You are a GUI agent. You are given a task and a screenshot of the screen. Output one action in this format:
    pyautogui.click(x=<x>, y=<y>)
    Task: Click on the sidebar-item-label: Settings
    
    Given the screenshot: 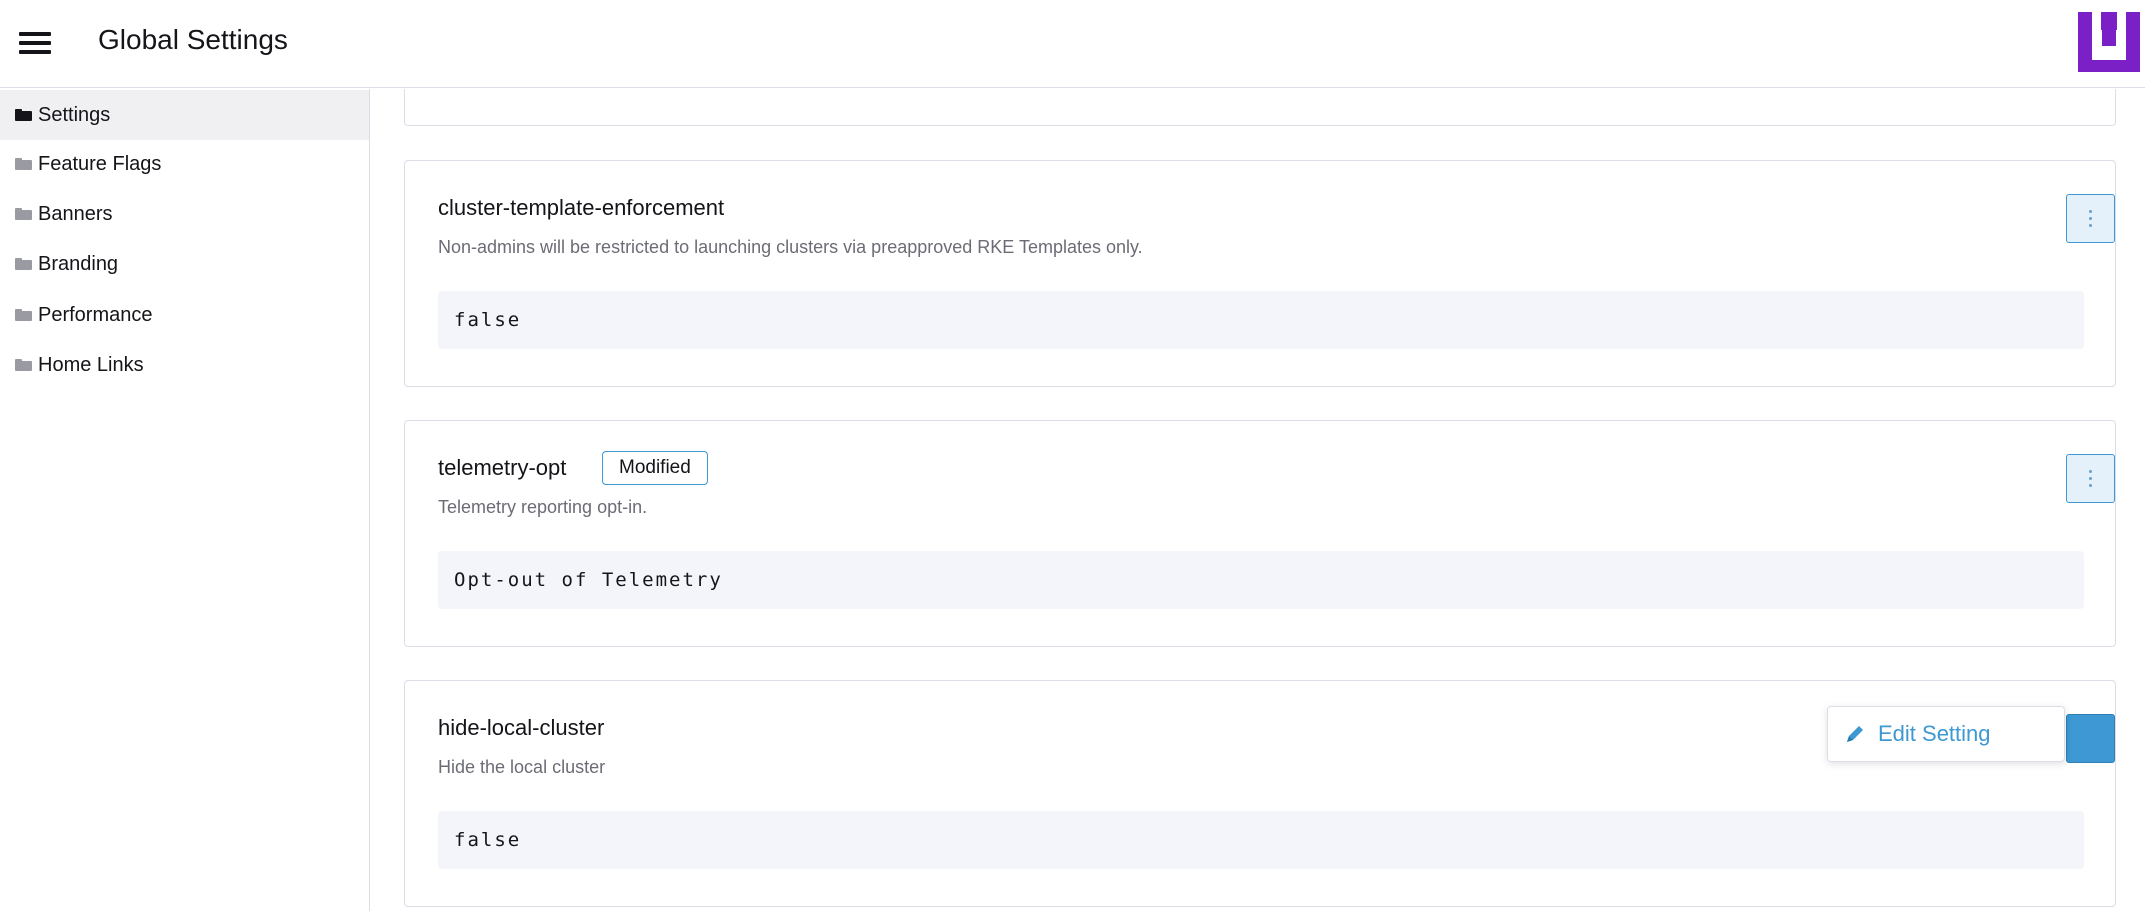 What is the action you would take?
    pyautogui.click(x=74, y=114)
    